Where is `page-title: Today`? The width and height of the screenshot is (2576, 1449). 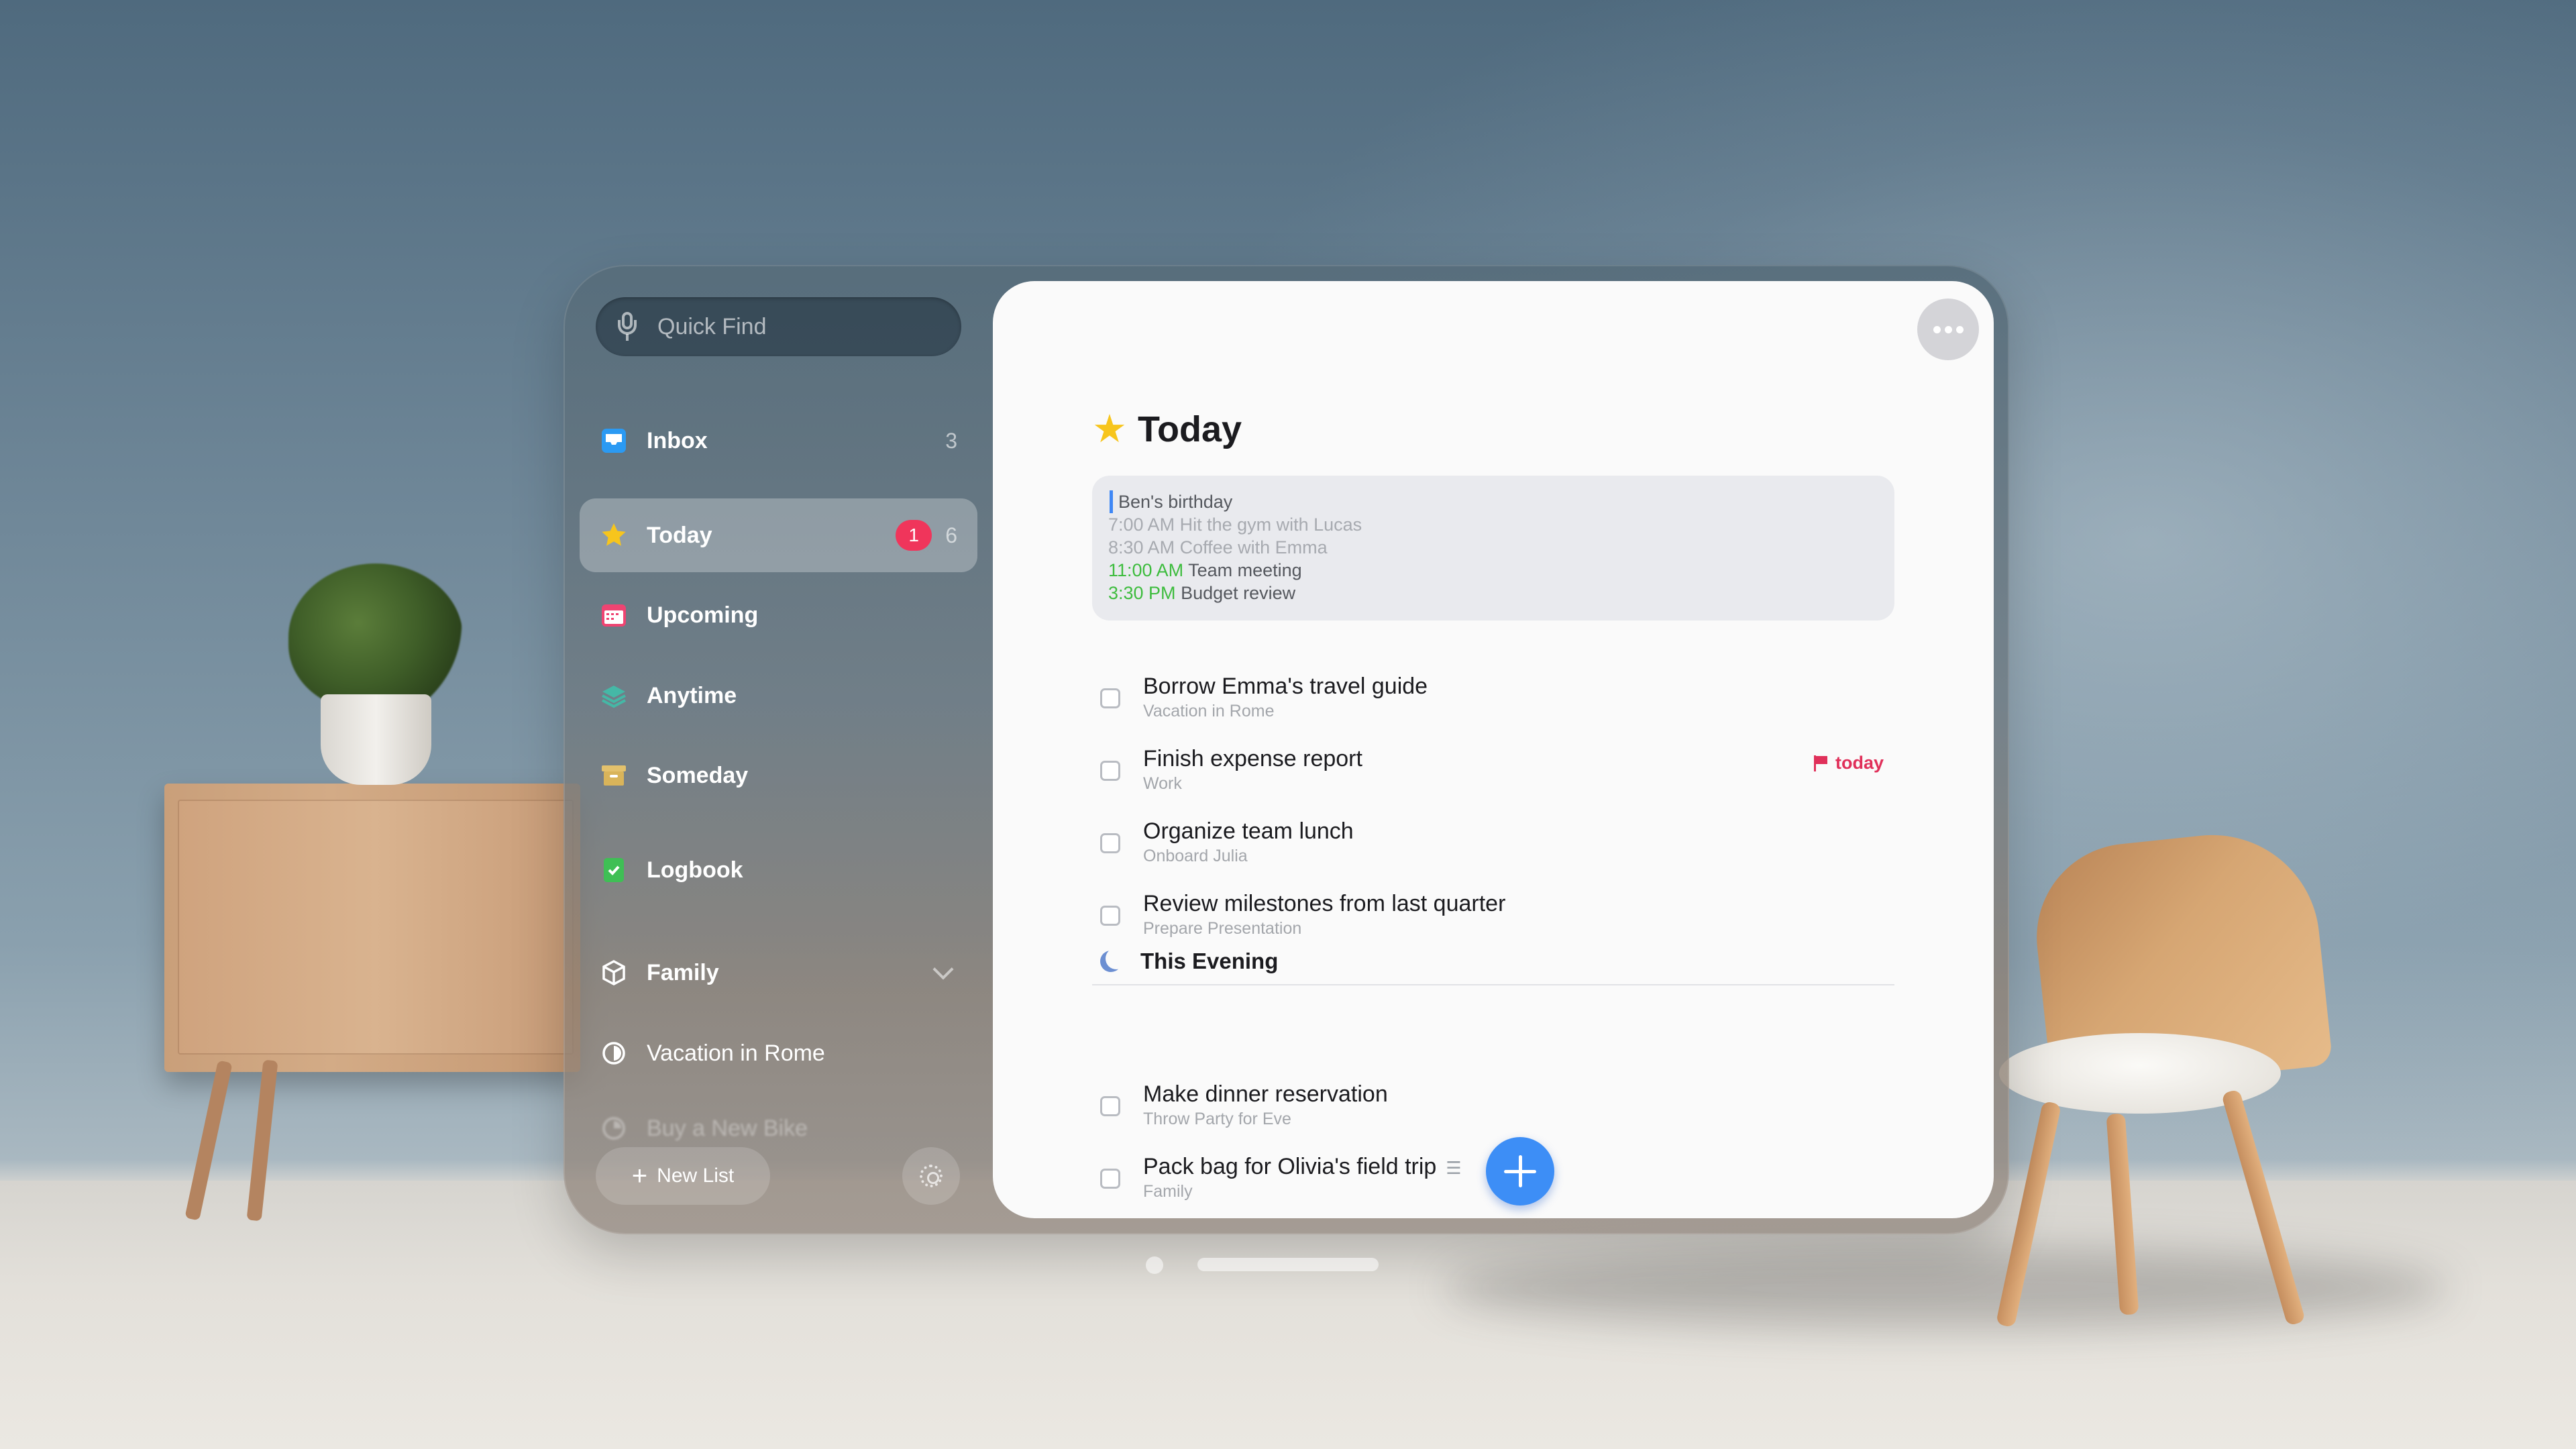
page-title: Today is located at coordinates (1190, 429).